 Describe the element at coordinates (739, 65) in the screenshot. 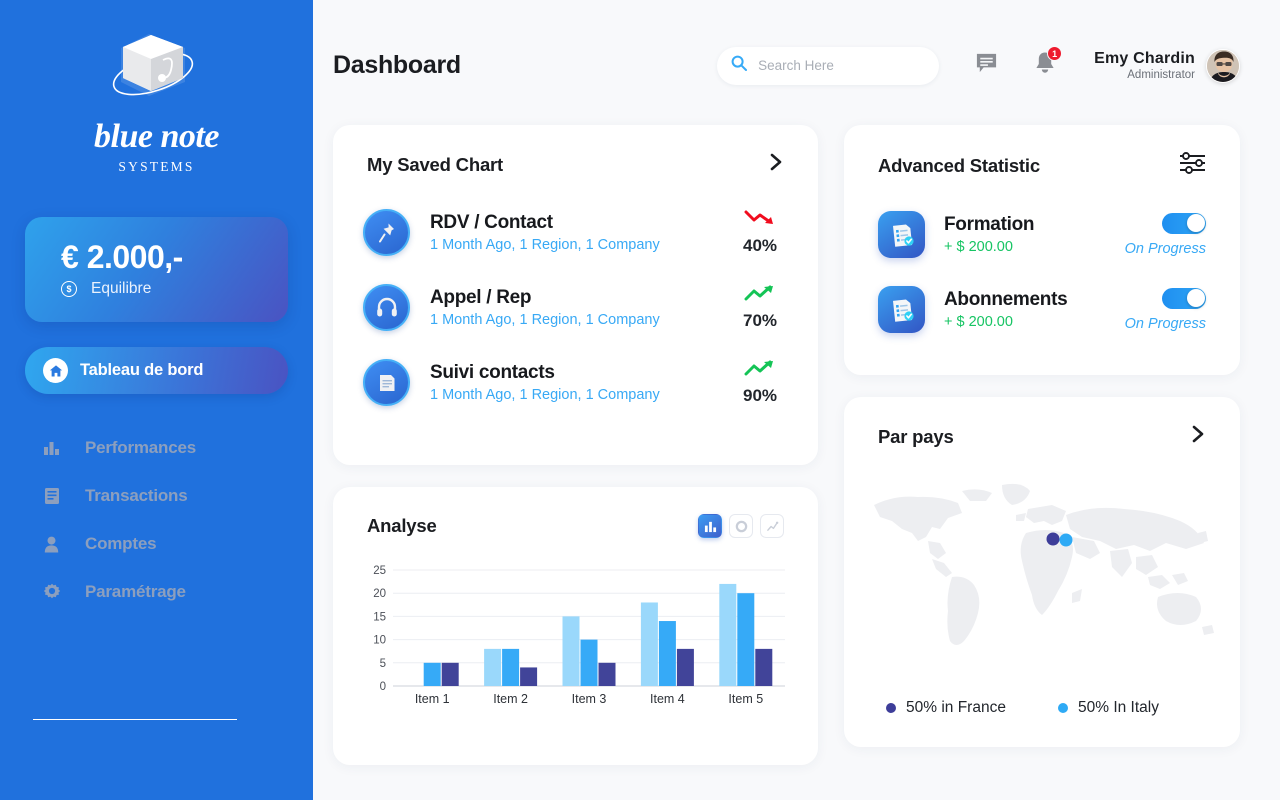

I see `search-icon` at that location.